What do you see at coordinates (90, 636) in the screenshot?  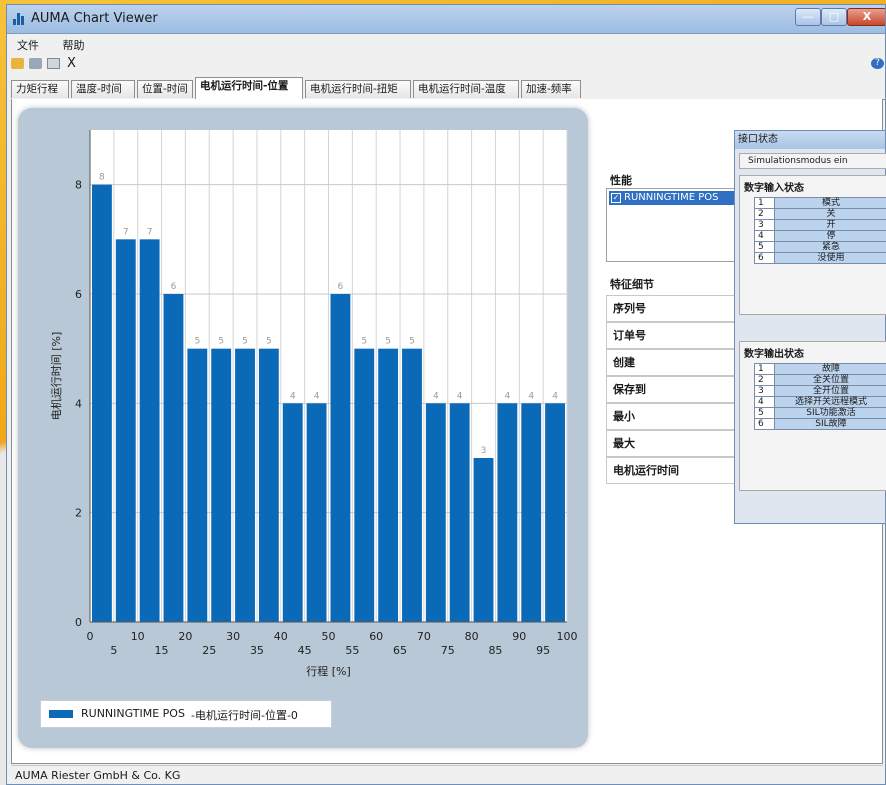 I see `x-tick-label: 0` at bounding box center [90, 636].